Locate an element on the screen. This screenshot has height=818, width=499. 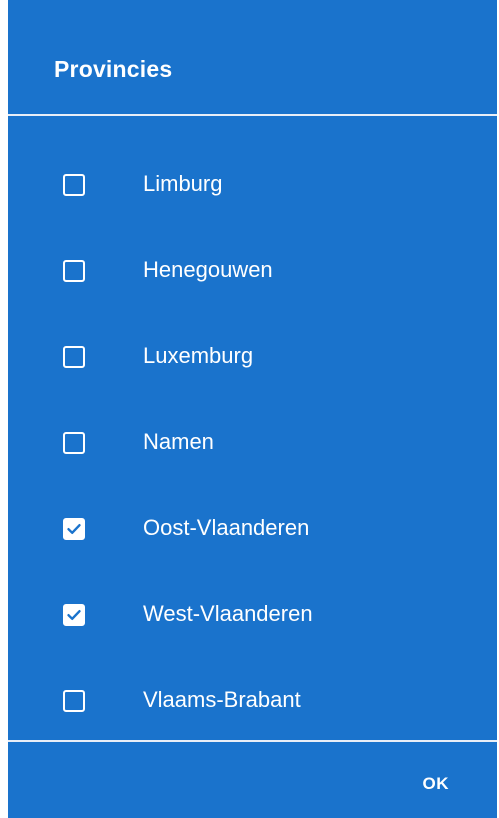
list-item-label: Namen is located at coordinates (178, 441).